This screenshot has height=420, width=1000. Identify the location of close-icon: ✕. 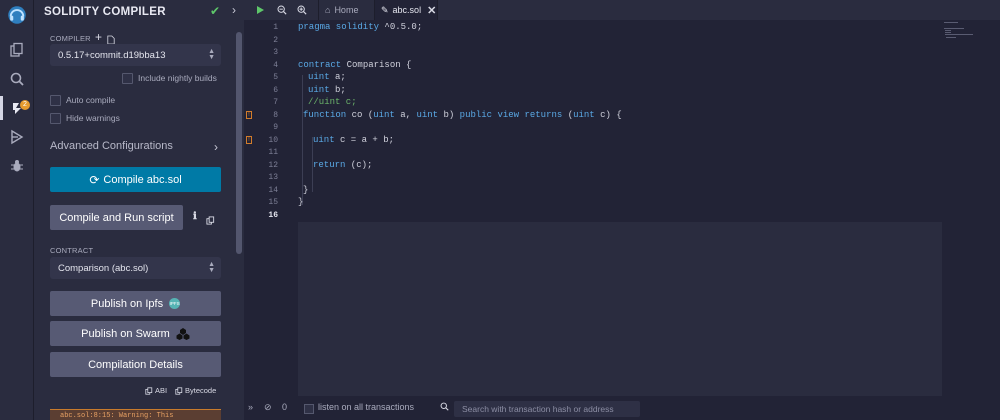
(431, 10).